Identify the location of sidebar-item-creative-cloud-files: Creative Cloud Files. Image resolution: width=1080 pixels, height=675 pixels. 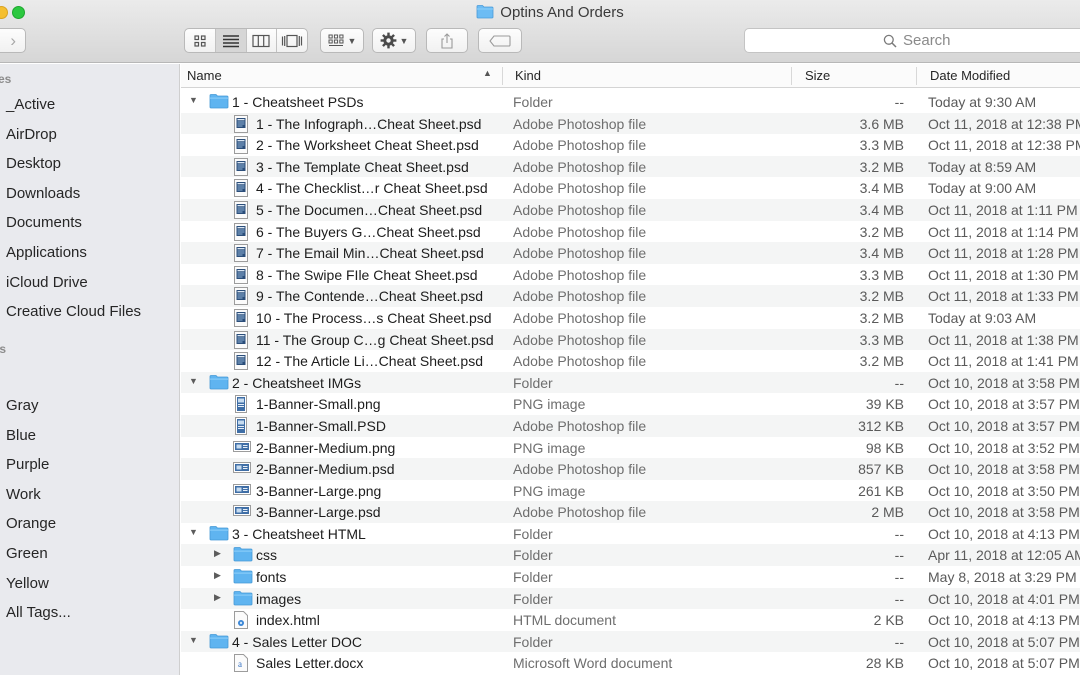
(73, 311).